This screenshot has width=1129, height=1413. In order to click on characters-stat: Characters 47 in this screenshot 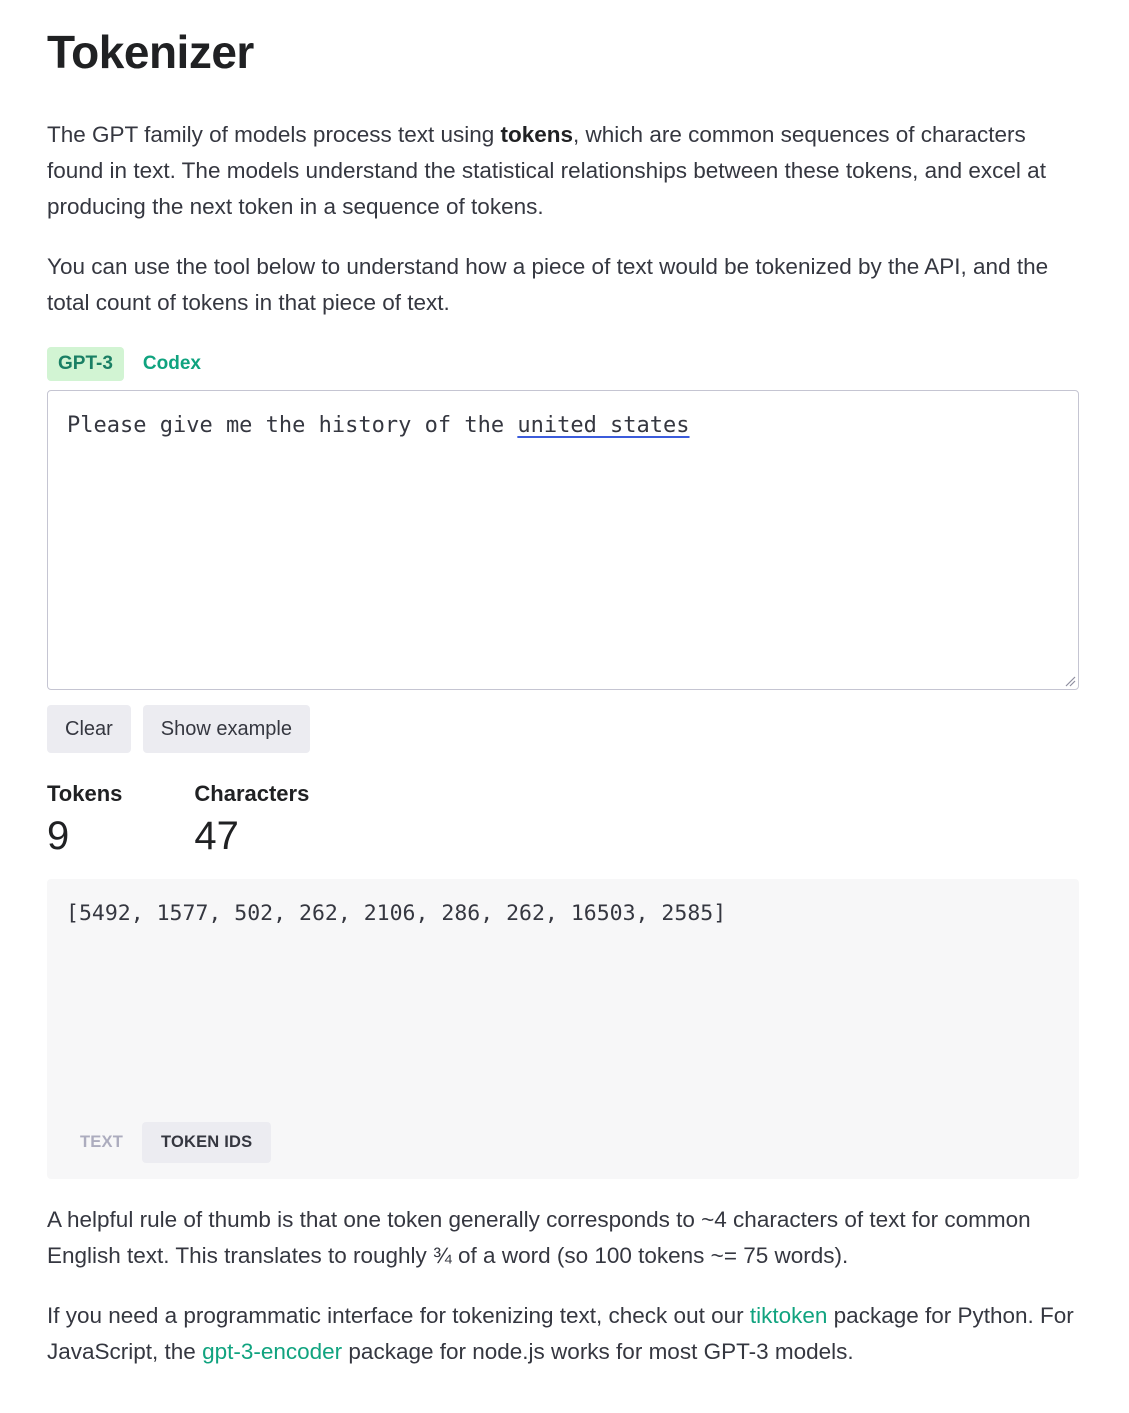, I will do `click(251, 819)`.